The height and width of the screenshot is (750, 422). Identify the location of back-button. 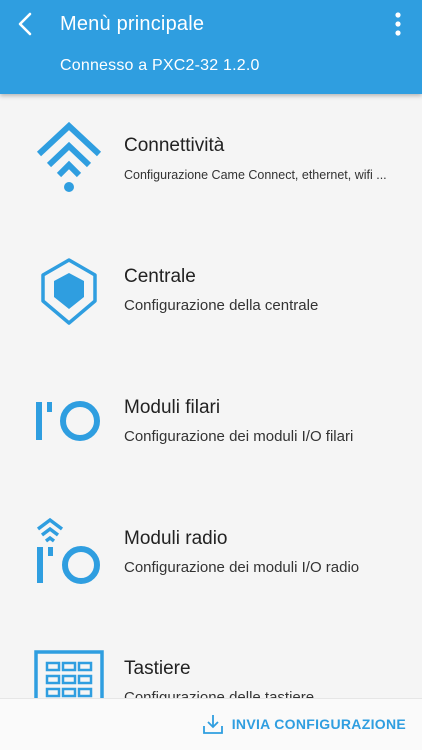
(26, 24).